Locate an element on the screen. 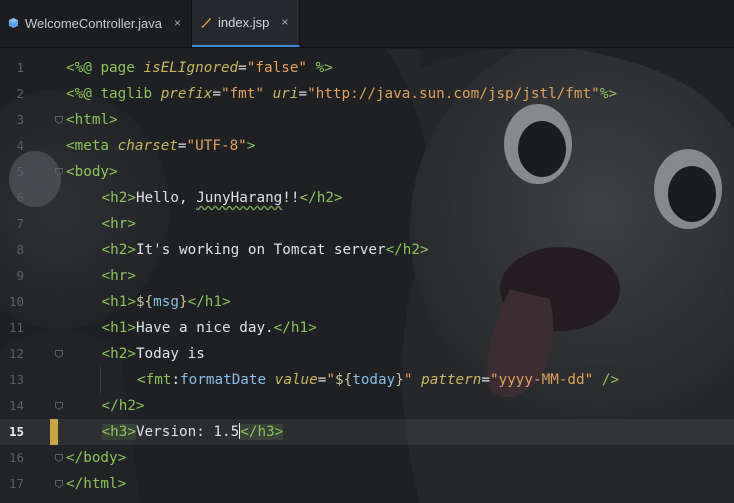 The image size is (734, 503). code-text: </html> is located at coordinates (96, 484).